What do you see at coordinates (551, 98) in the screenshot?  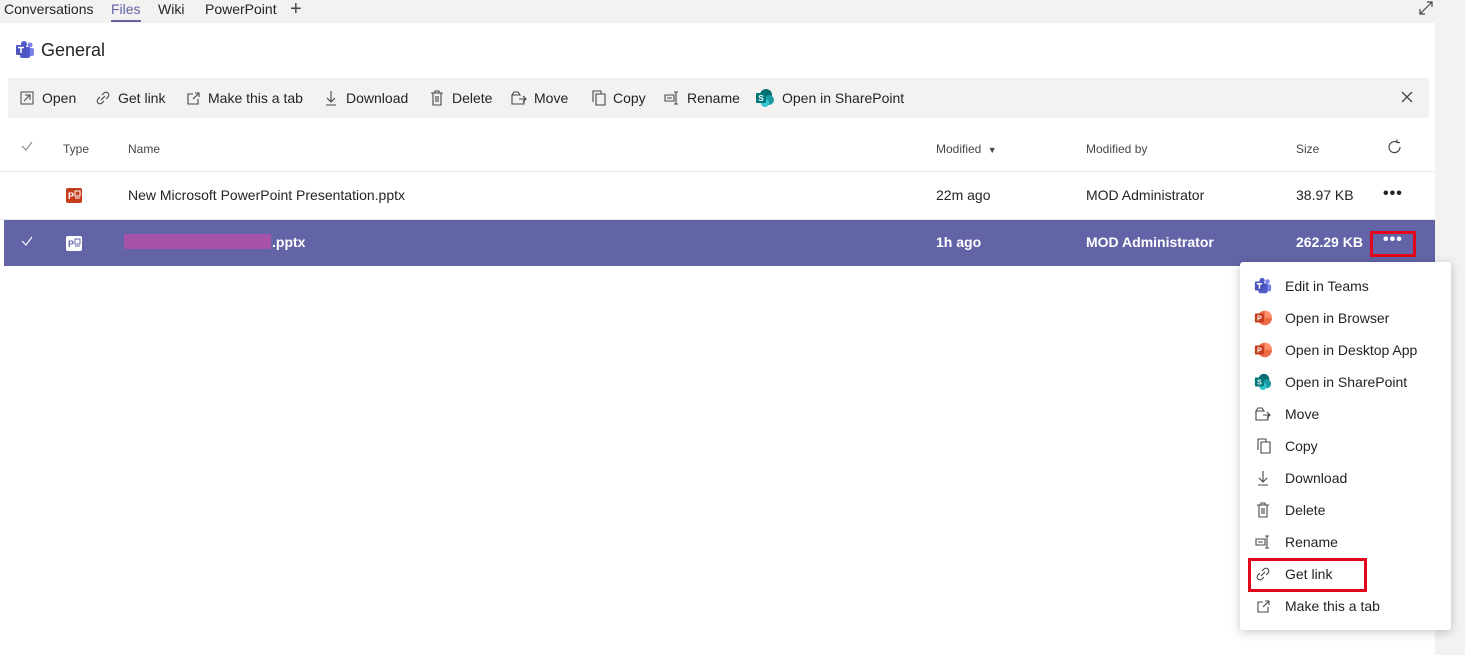 I see `move-label: Move` at bounding box center [551, 98].